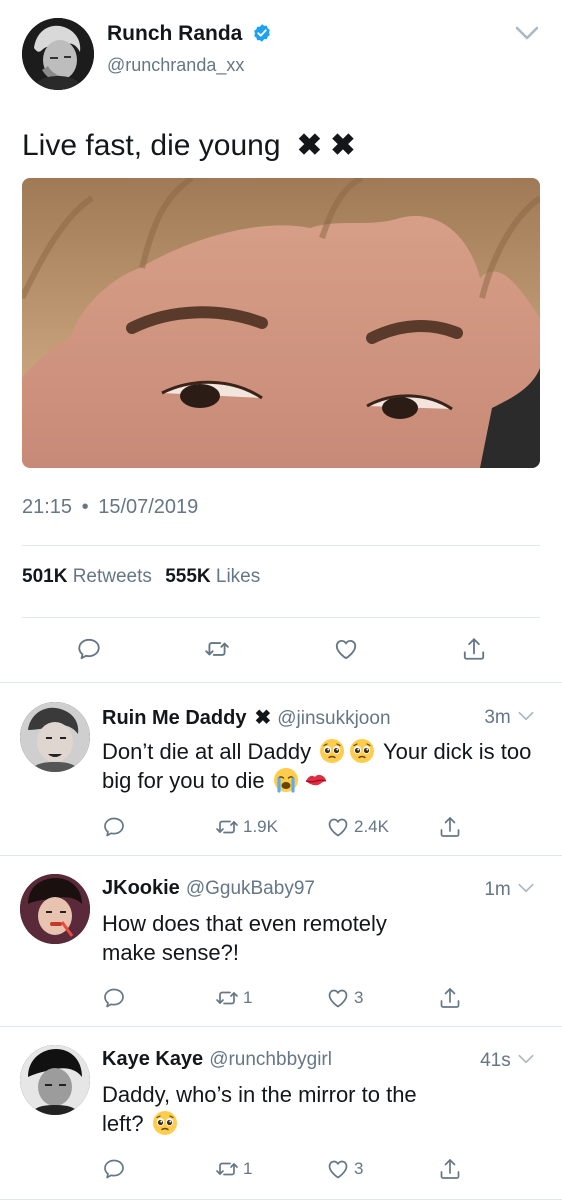 The height and width of the screenshot is (1200, 562). What do you see at coordinates (495, 1060) in the screenshot?
I see `reply-time-text: 41s` at bounding box center [495, 1060].